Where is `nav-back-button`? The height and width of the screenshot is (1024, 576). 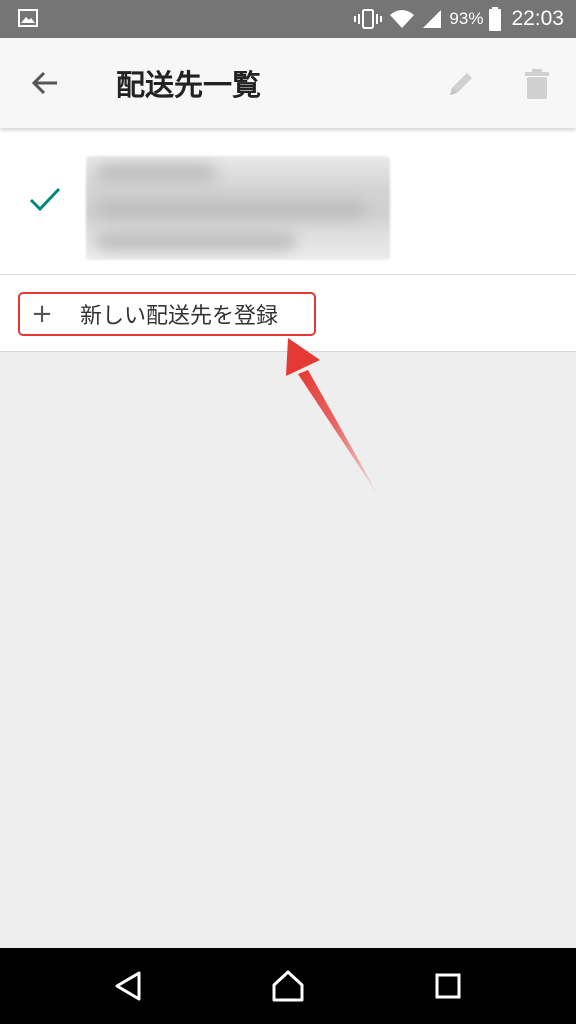
nav-back-button is located at coordinates (128, 986).